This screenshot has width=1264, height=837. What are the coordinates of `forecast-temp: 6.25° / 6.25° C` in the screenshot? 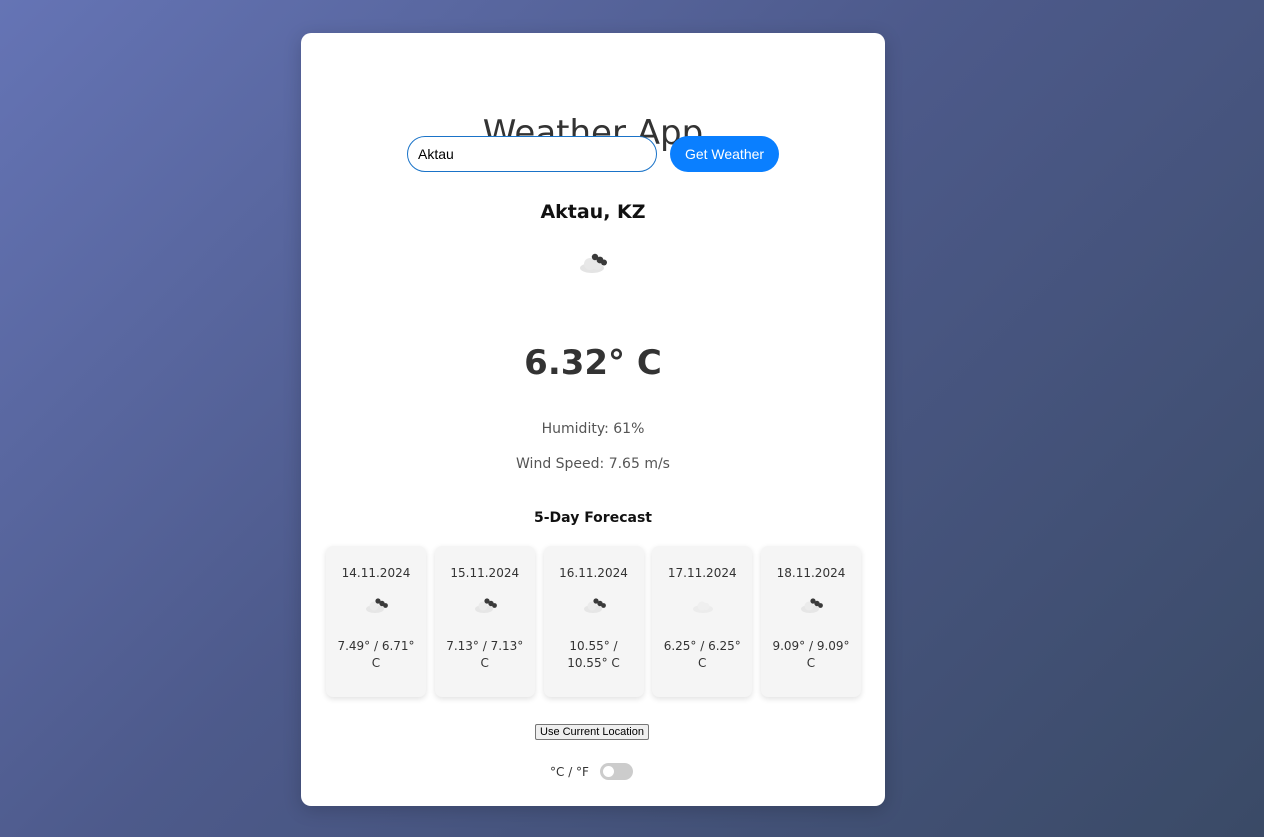 It's located at (702, 655).